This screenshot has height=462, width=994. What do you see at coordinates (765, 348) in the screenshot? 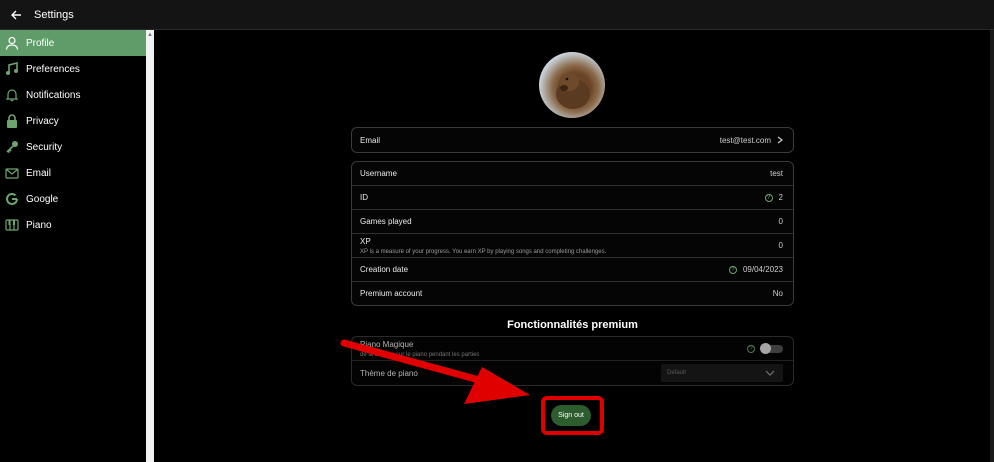
I see `toggle-knob` at bounding box center [765, 348].